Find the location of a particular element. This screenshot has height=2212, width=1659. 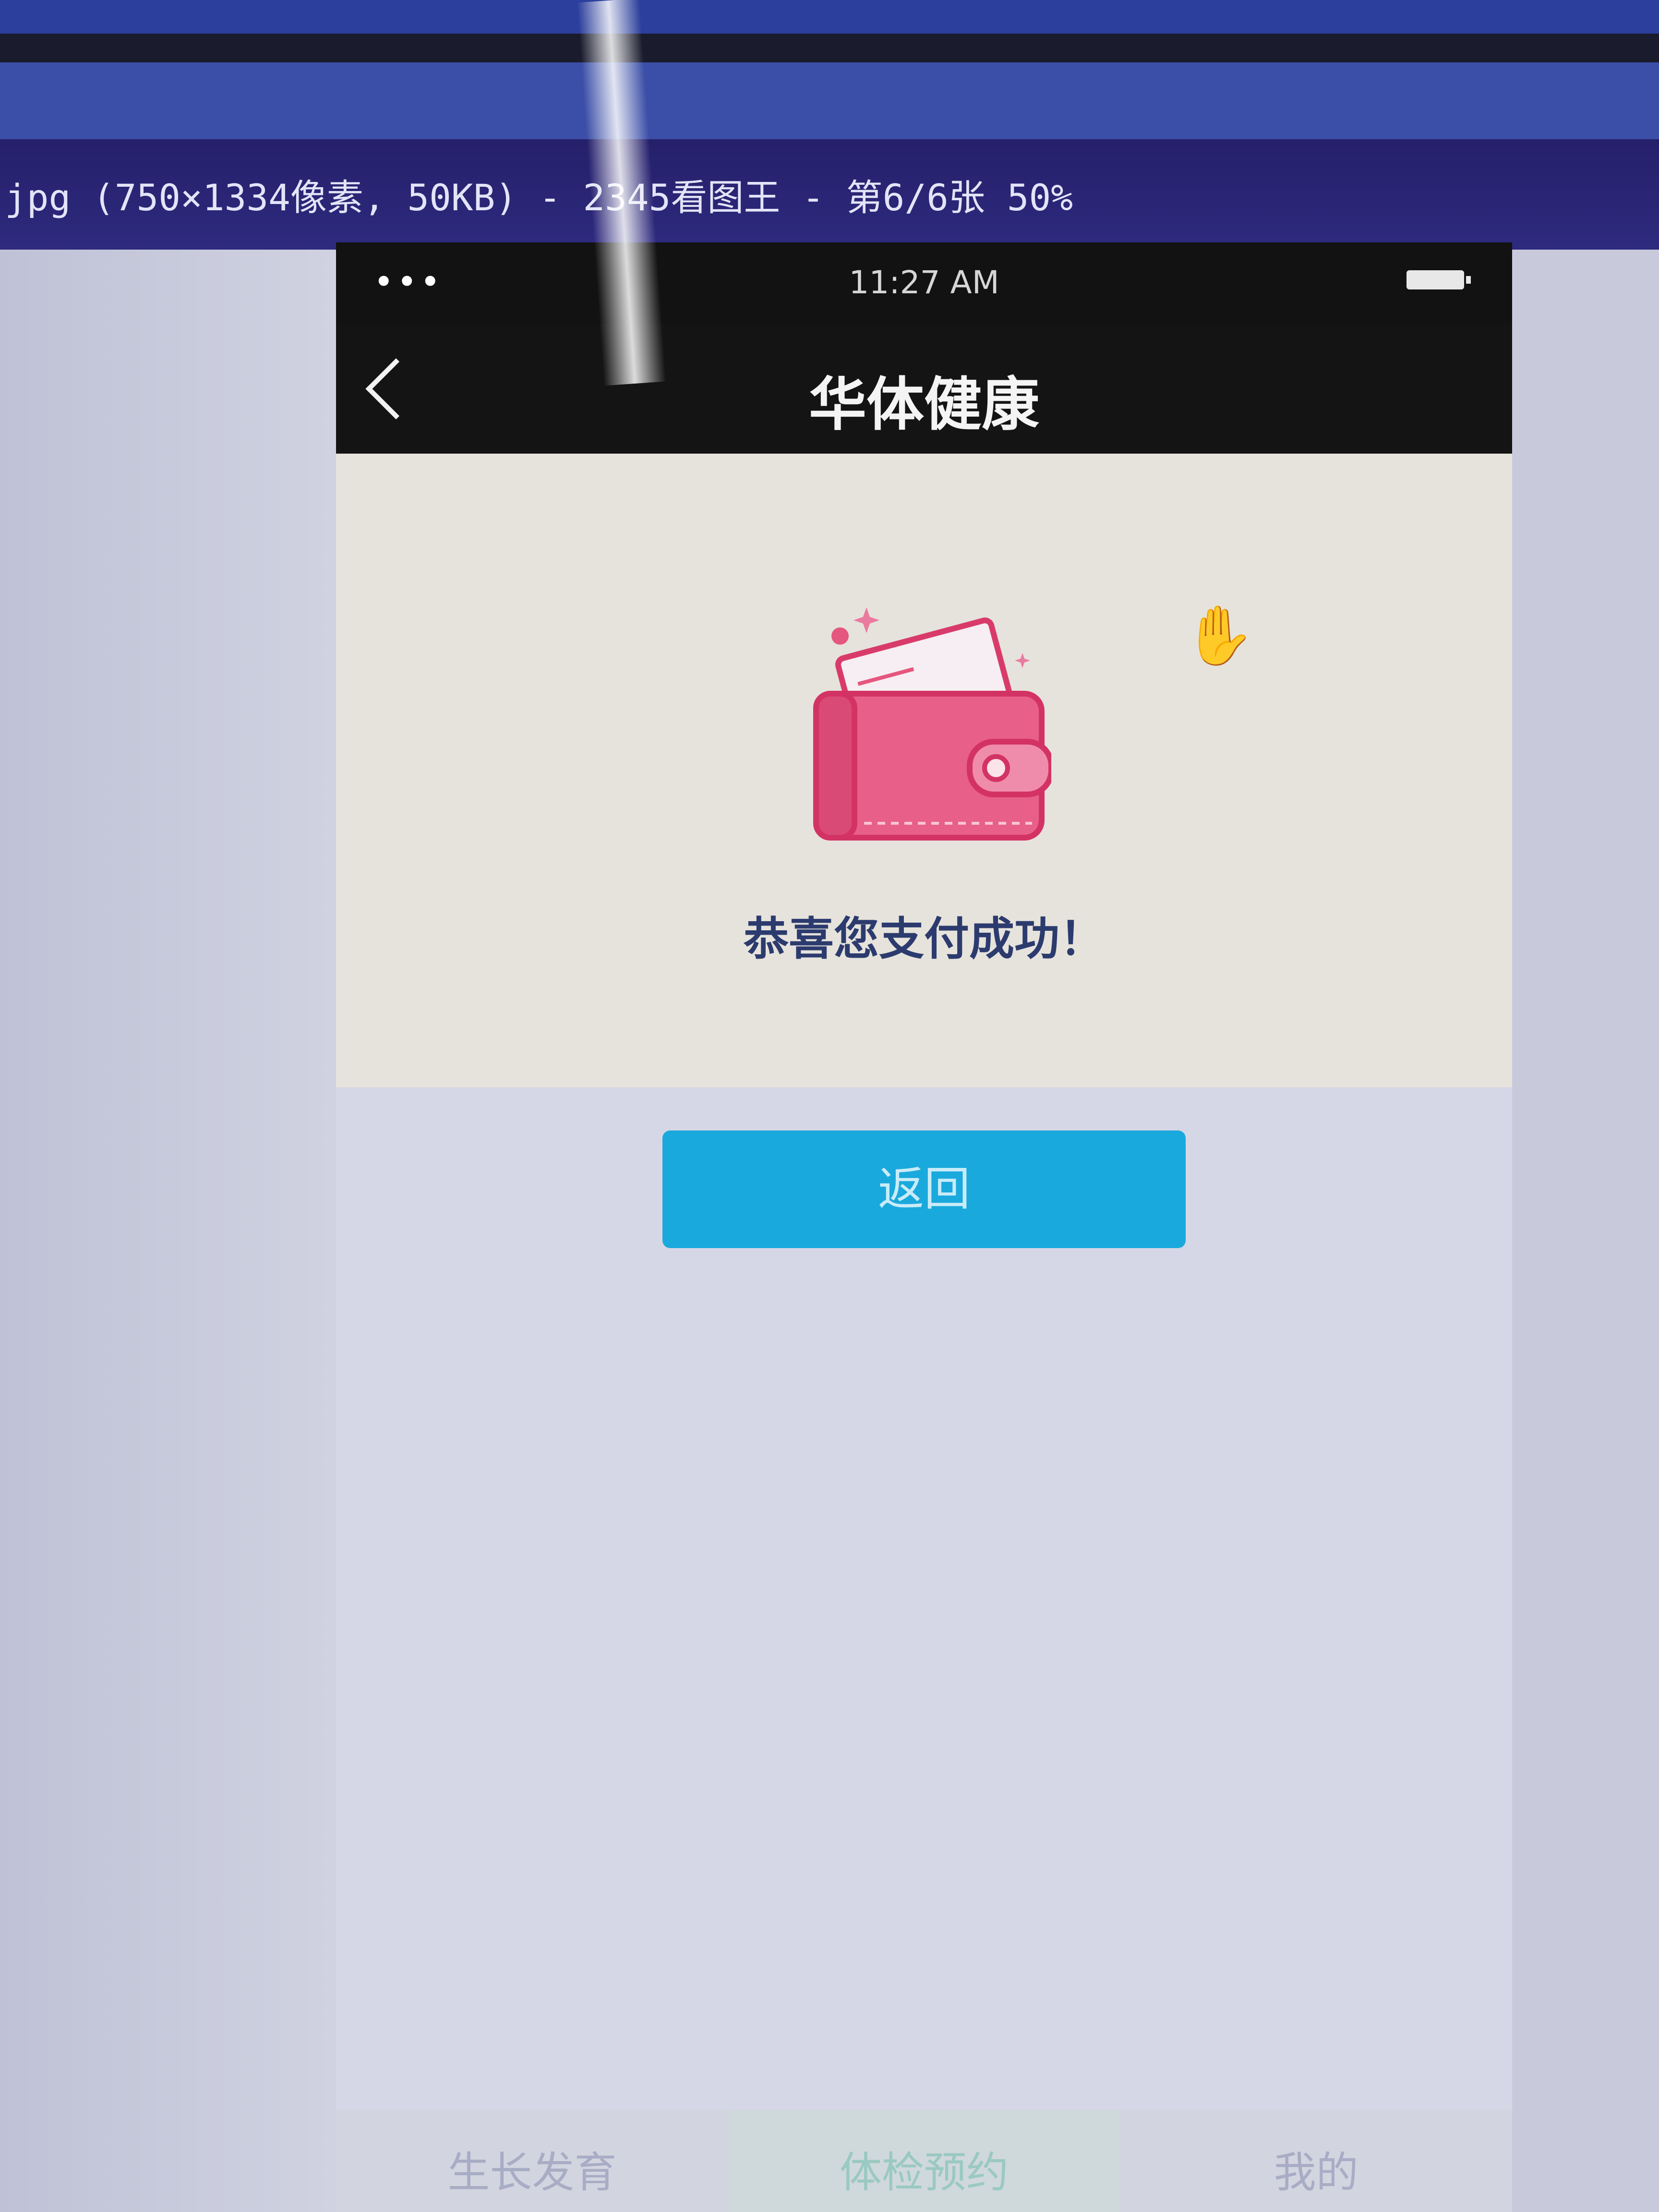

wallet-clasp is located at coordinates (1009, 768).